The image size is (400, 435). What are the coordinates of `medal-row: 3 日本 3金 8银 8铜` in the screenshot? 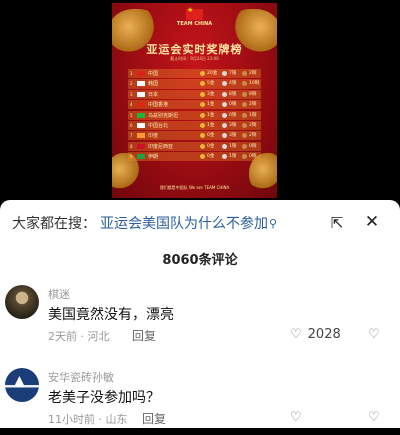 It's located at (194, 94).